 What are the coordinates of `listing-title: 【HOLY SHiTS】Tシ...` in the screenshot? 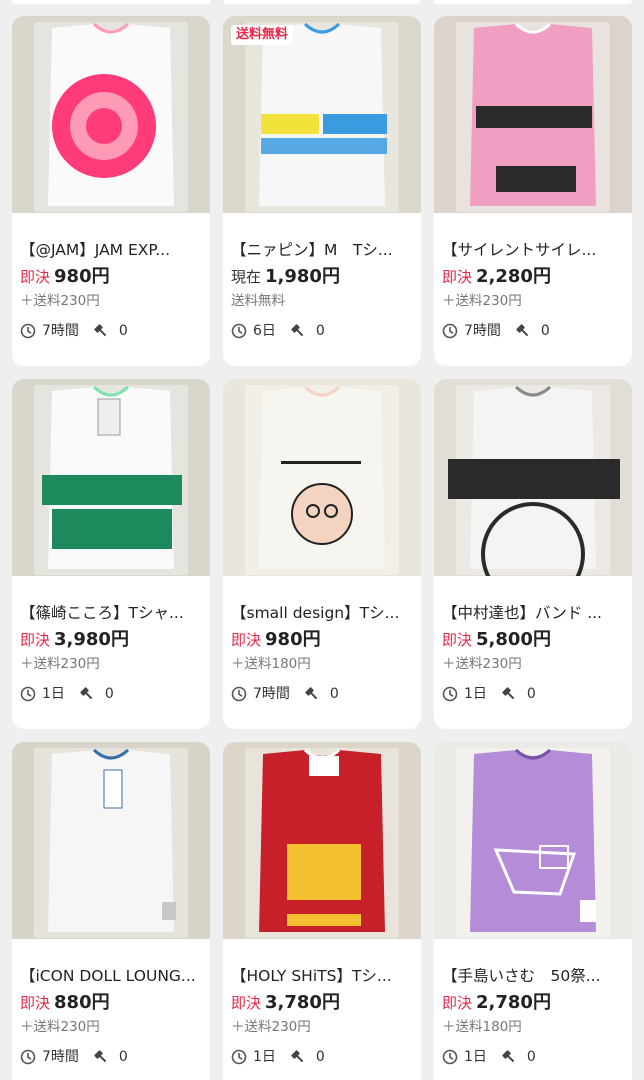 It's located at (322, 976).